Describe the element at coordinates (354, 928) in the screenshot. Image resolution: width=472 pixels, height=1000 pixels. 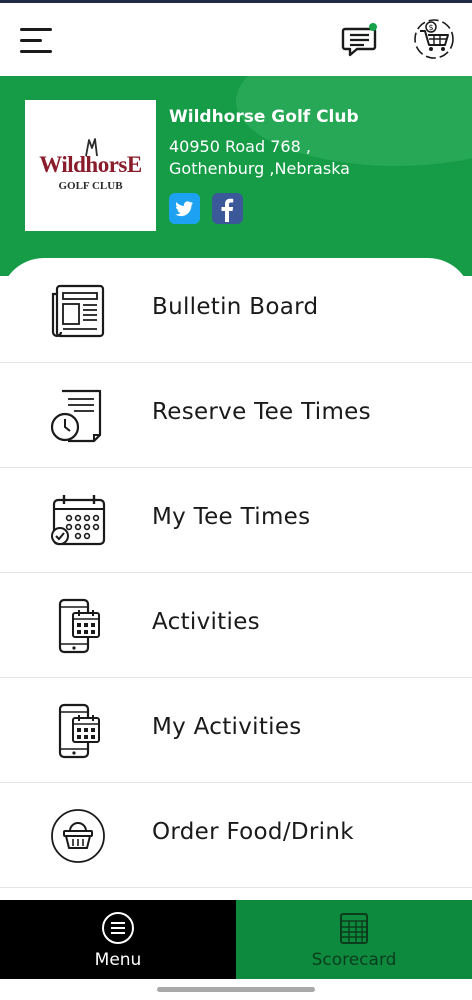
I see `scorecard-icon` at that location.